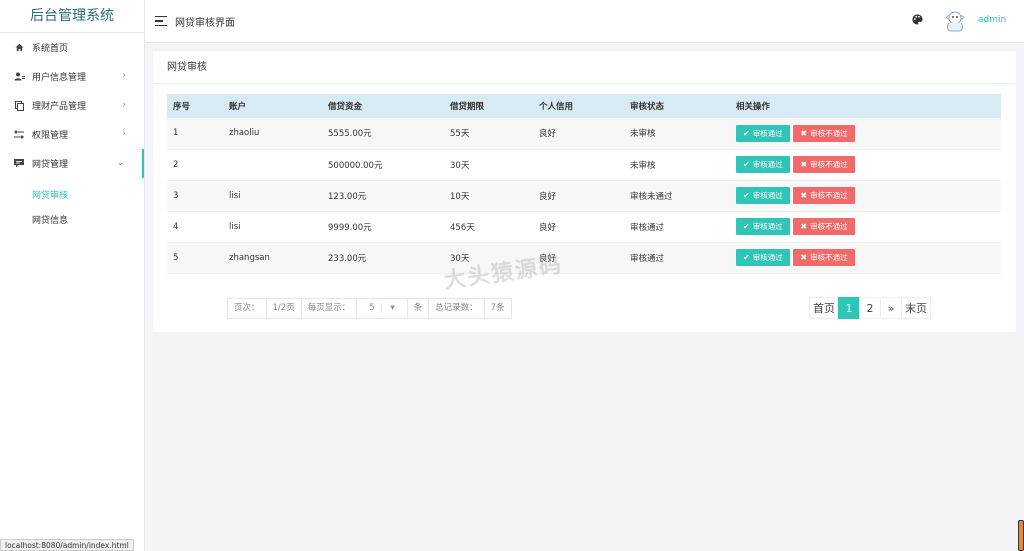  I want to click on per-page-select: 5 ▾, so click(382, 308).